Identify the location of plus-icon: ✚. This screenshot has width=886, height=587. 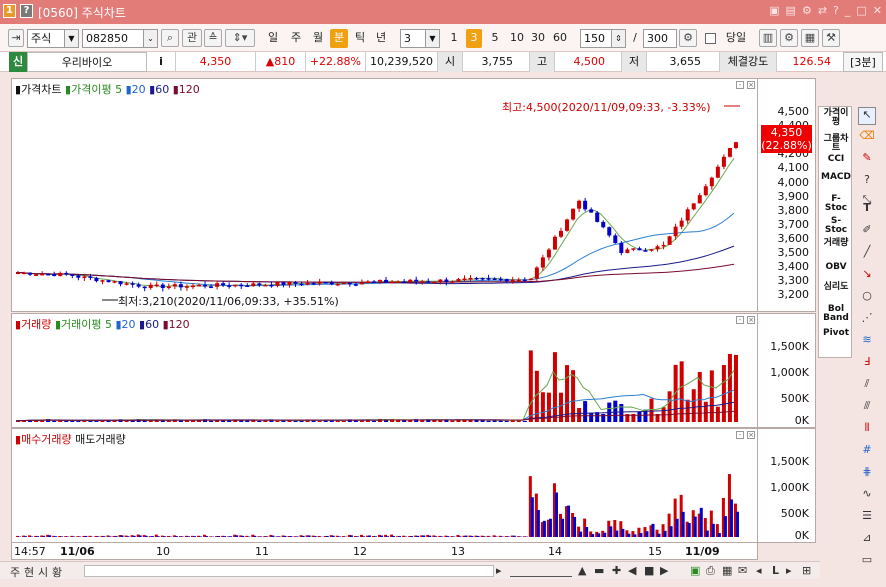
(616, 570).